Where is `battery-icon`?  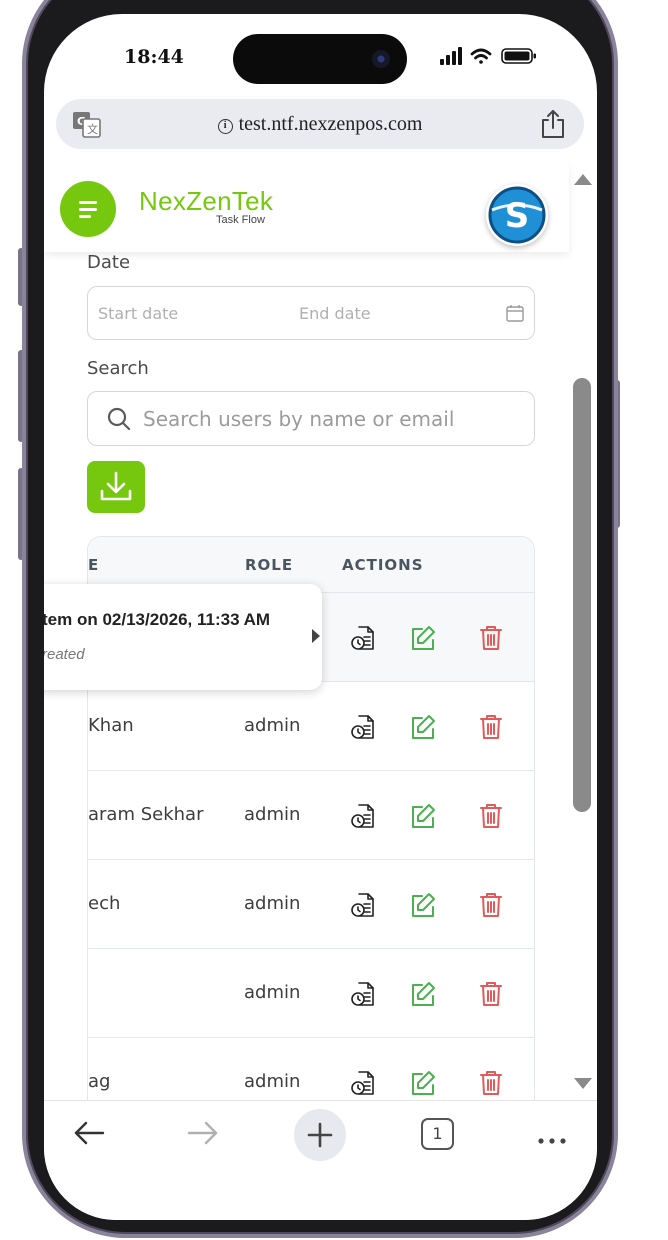
battery-icon is located at coordinates (518, 56).